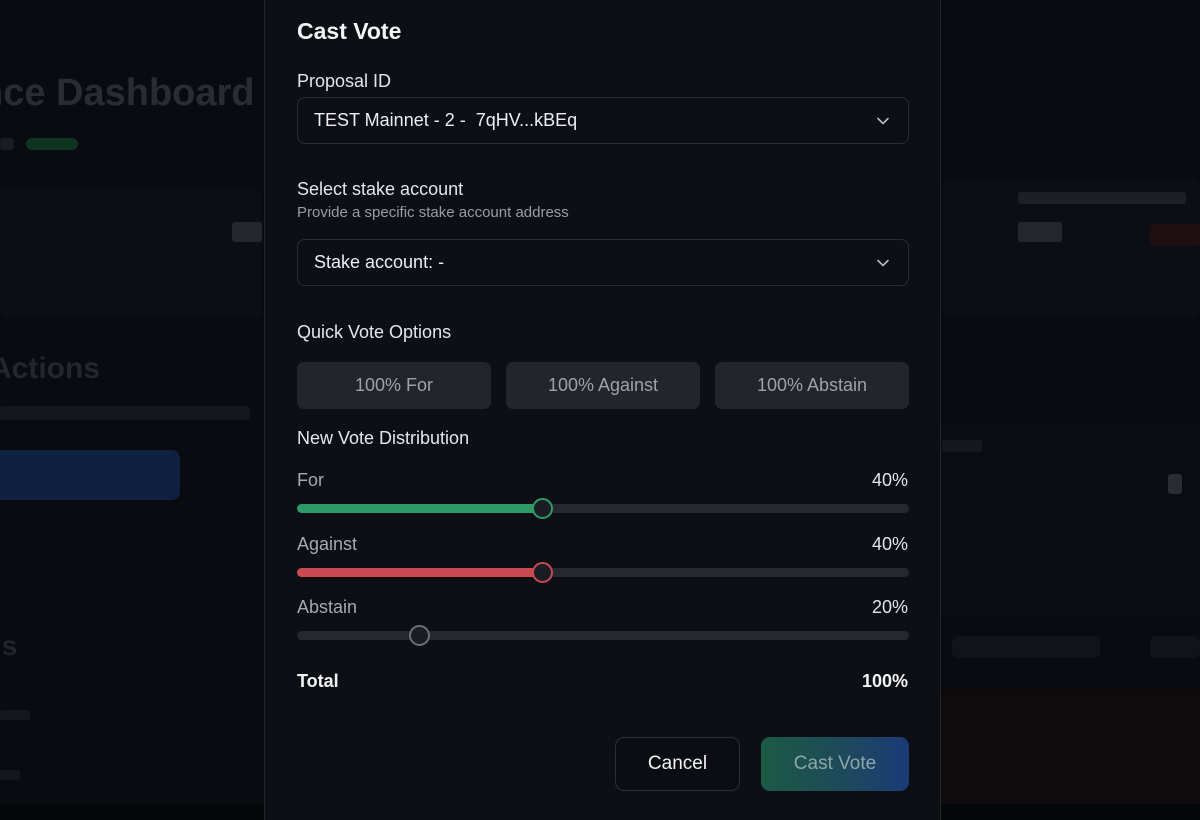 The width and height of the screenshot is (1200, 820). What do you see at coordinates (310, 480) in the screenshot?
I see `for-slider-label: For` at bounding box center [310, 480].